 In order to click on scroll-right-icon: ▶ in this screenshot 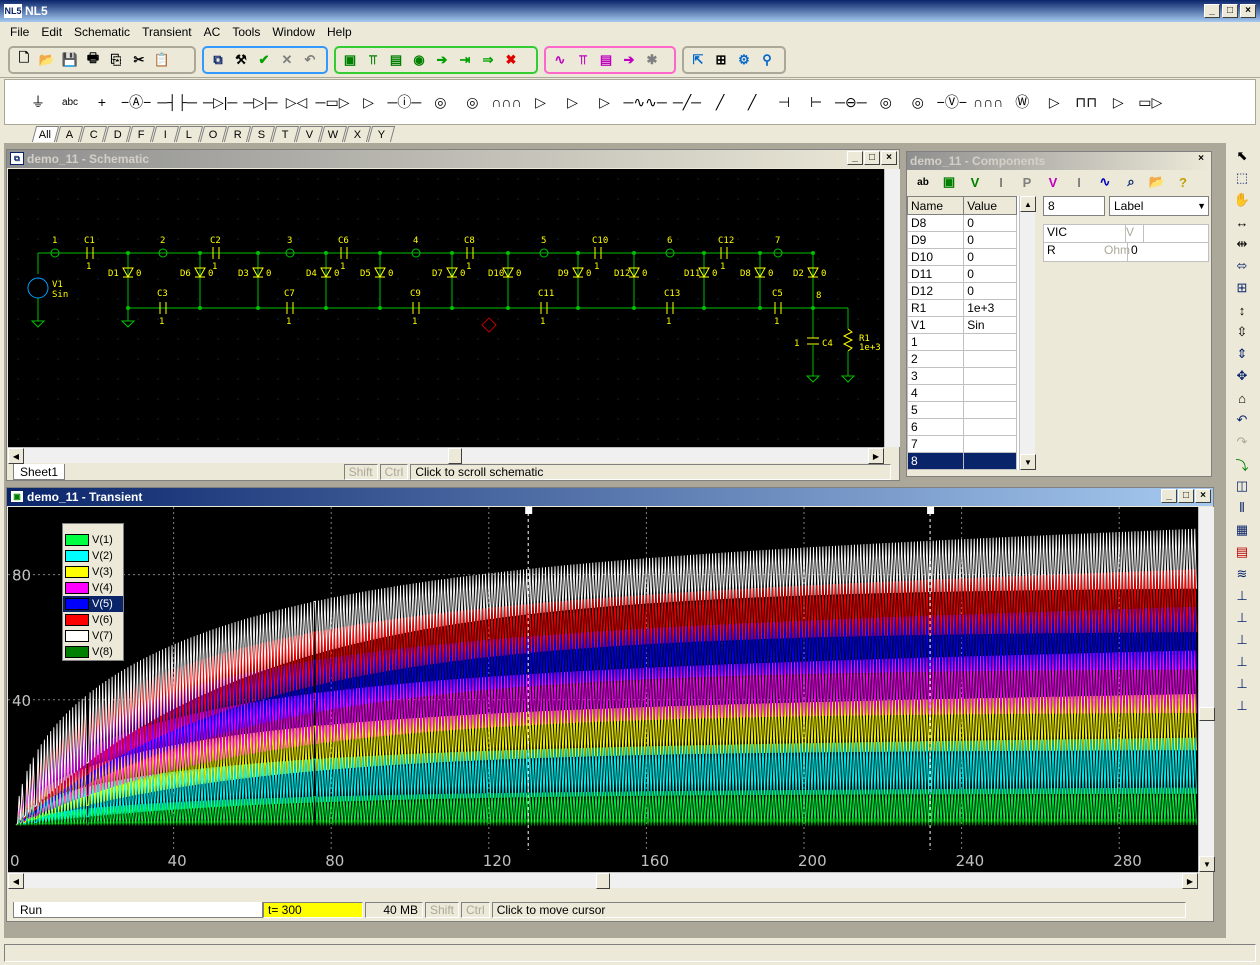, I will do `click(876, 456)`.